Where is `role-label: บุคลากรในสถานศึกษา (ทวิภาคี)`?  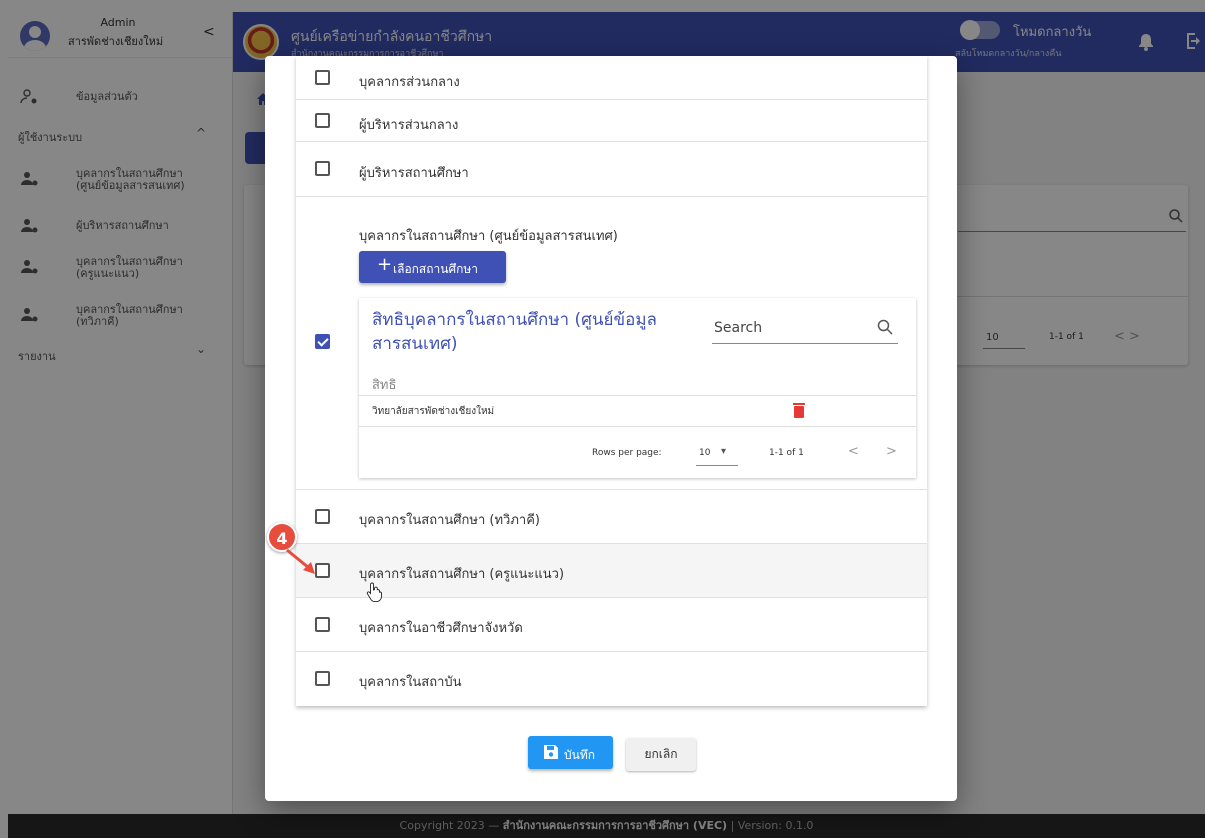 role-label: บุคลากรในสถานศึกษา (ทวิภาคี) is located at coordinates (449, 520).